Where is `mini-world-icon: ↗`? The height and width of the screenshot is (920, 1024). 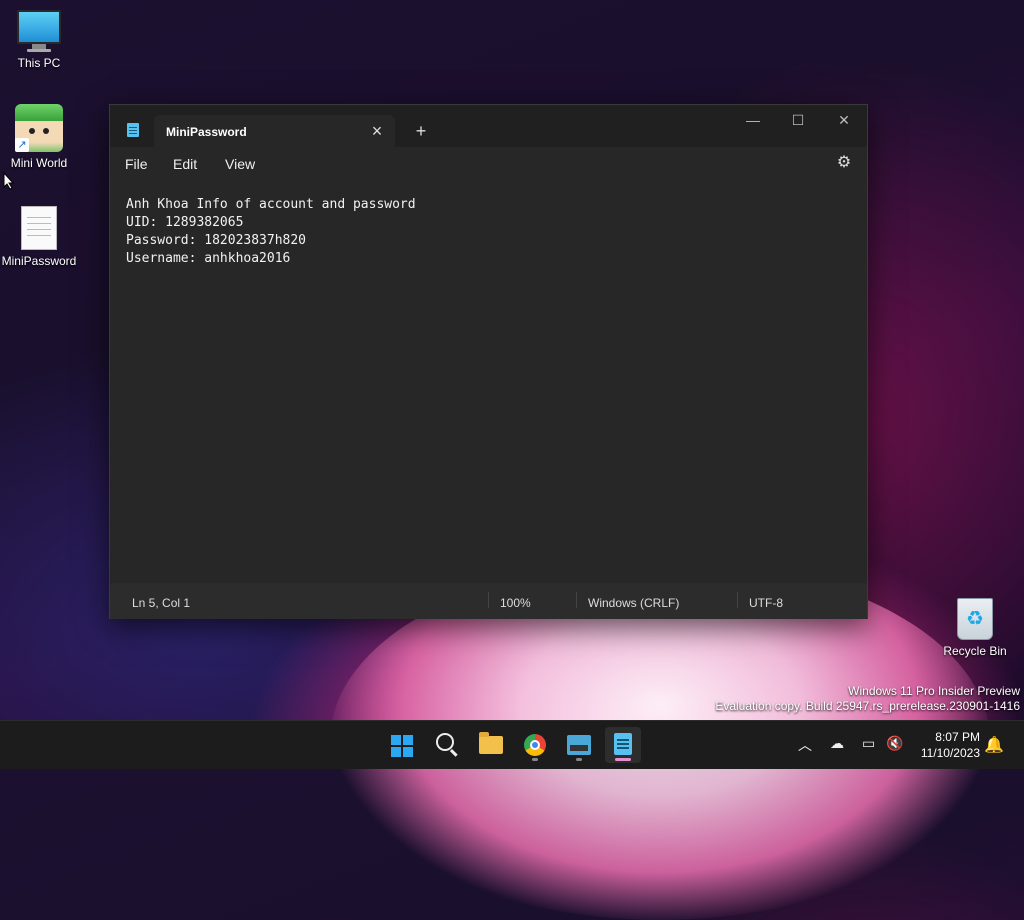
mini-world-icon: ↗ is located at coordinates (39, 128).